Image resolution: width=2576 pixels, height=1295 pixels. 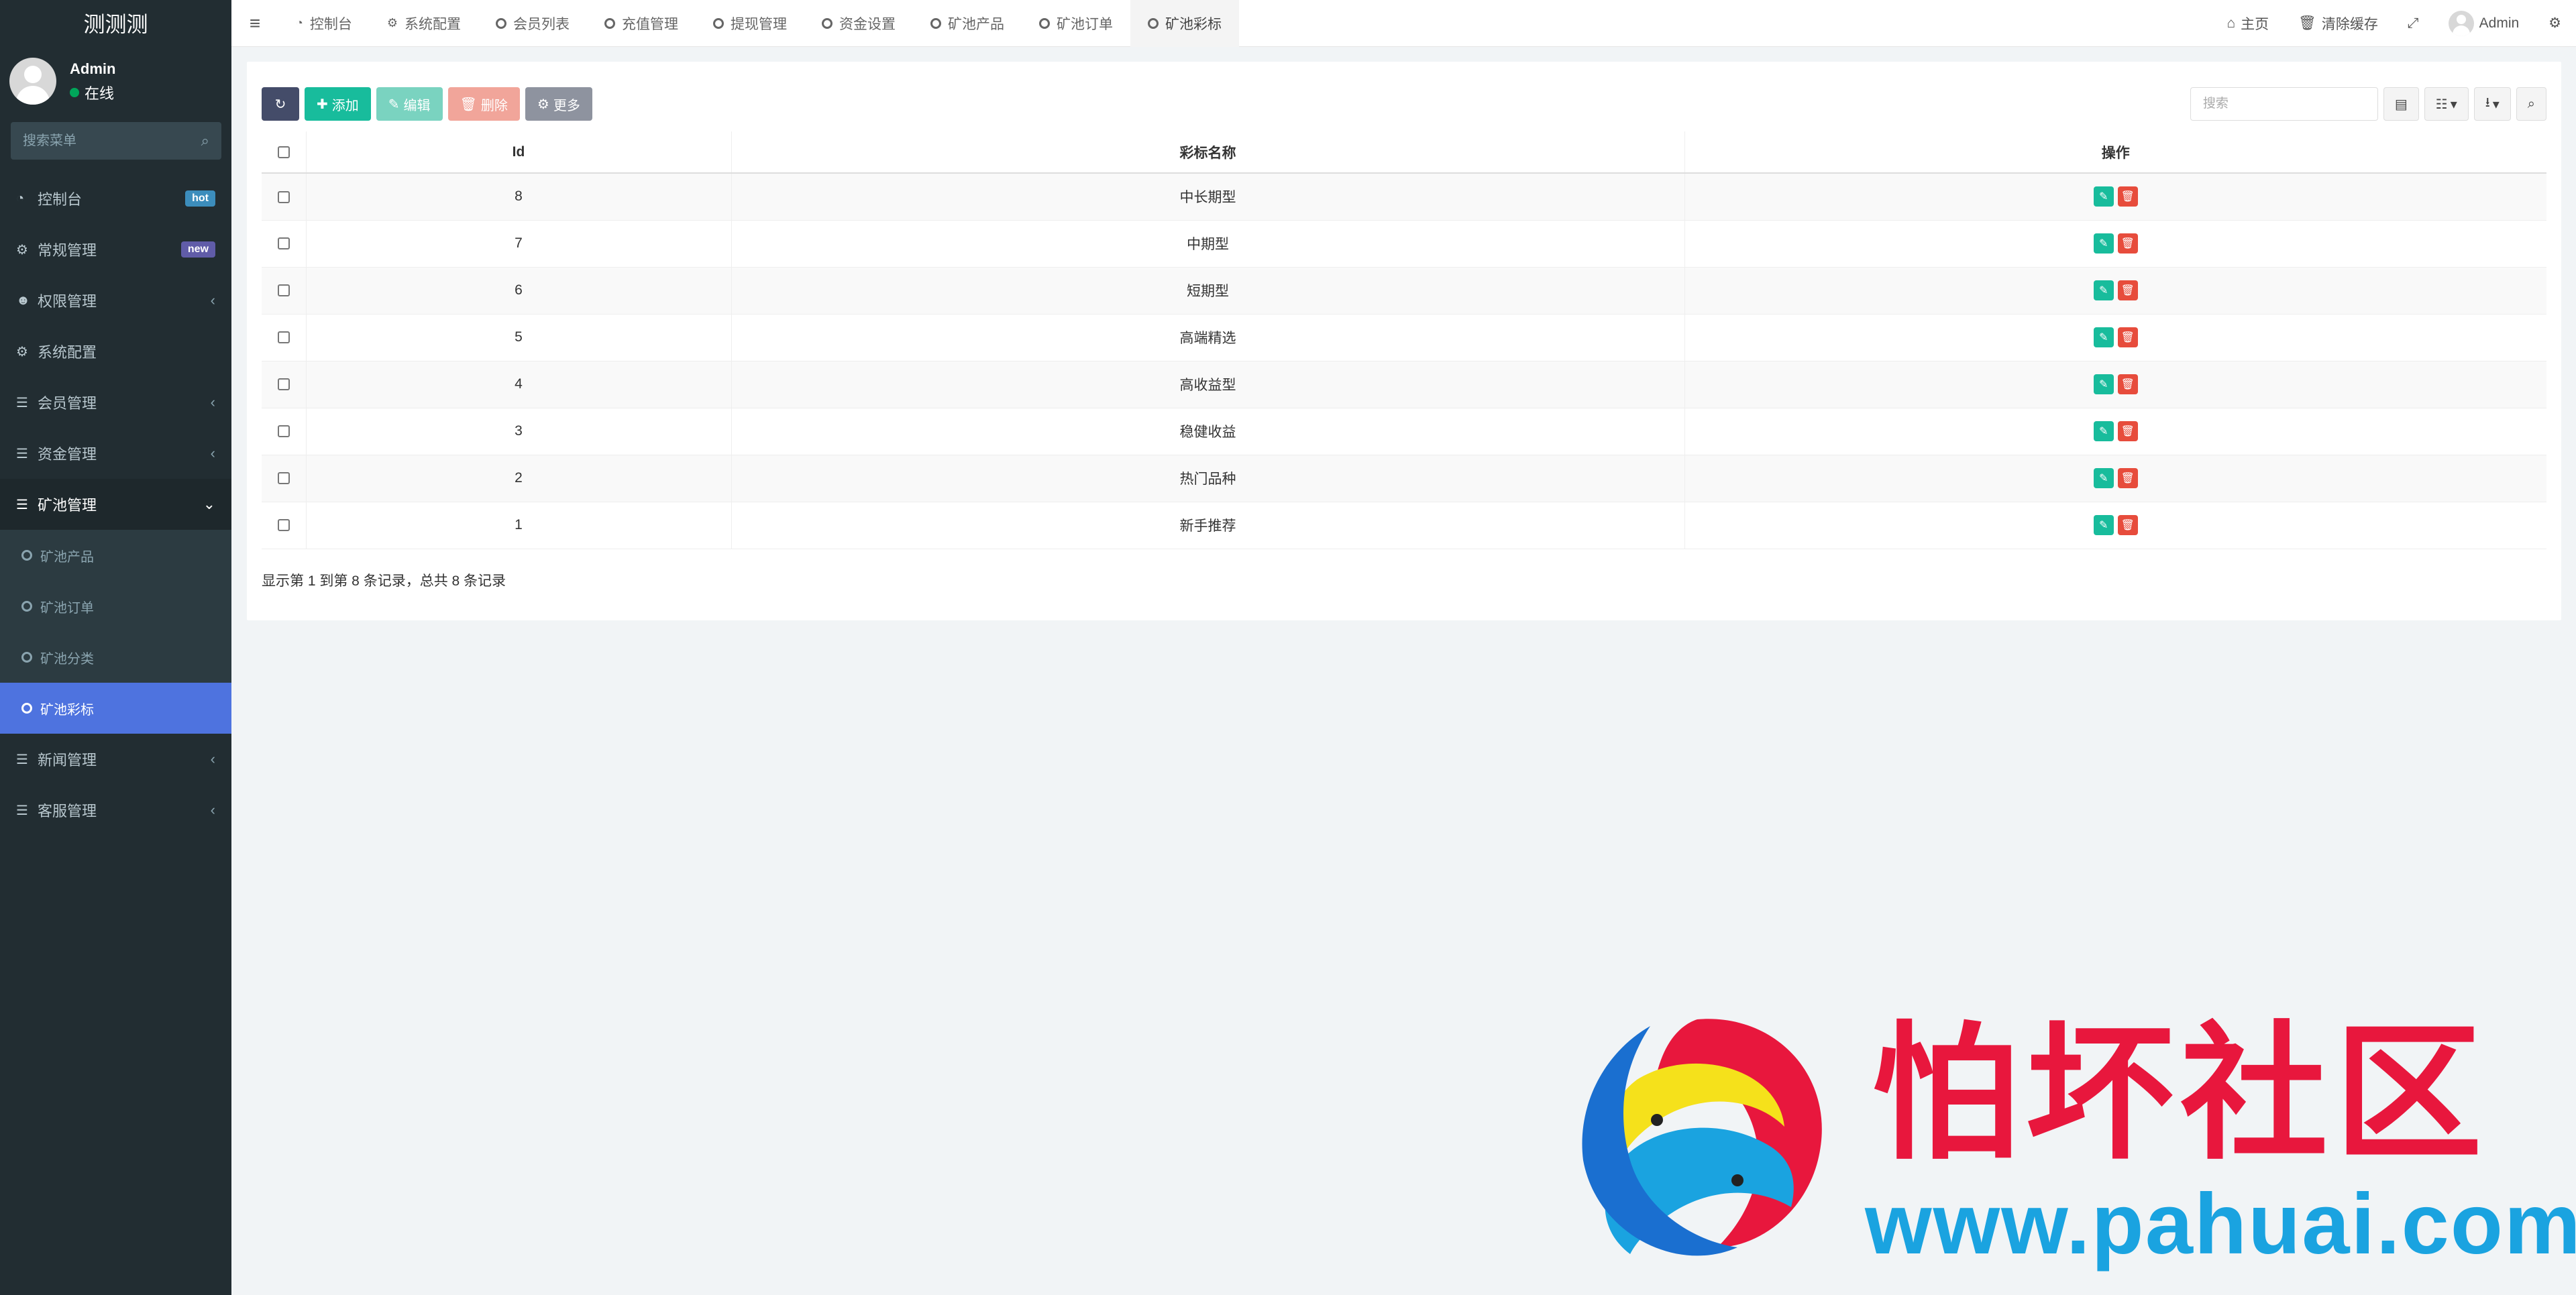 What do you see at coordinates (115, 23) in the screenshot?
I see `brand-logo: 测测测` at bounding box center [115, 23].